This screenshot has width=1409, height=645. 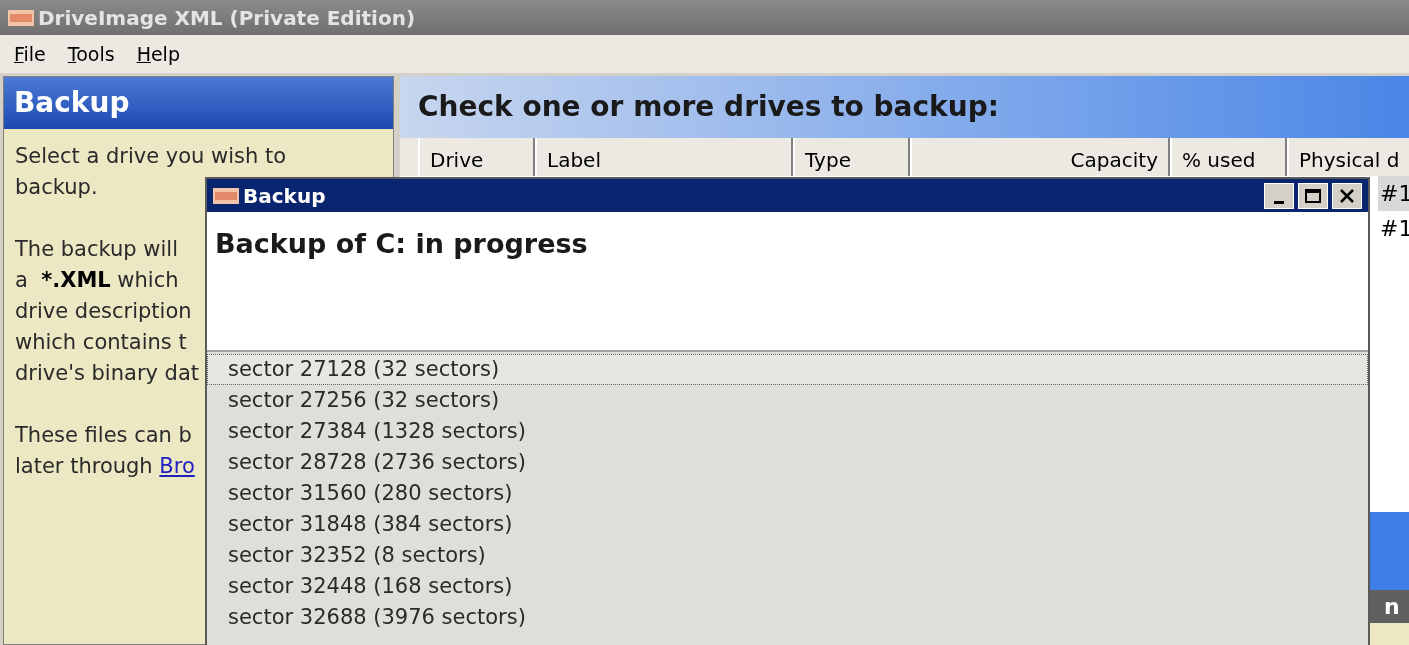 I want to click on help-text: drive description, so click(x=103, y=311).